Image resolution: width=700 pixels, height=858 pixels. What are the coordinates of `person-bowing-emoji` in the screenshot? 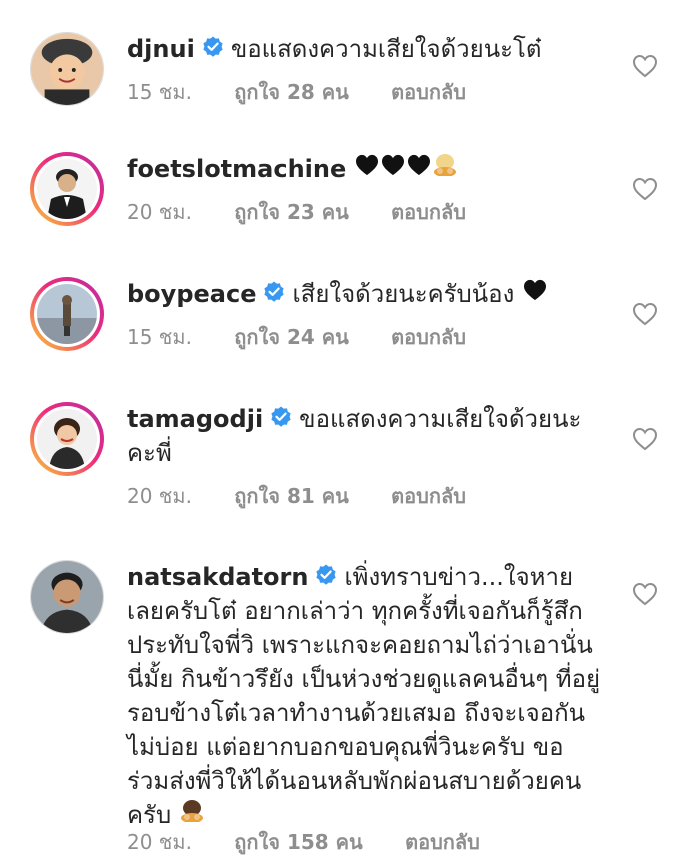 It's located at (445, 168).